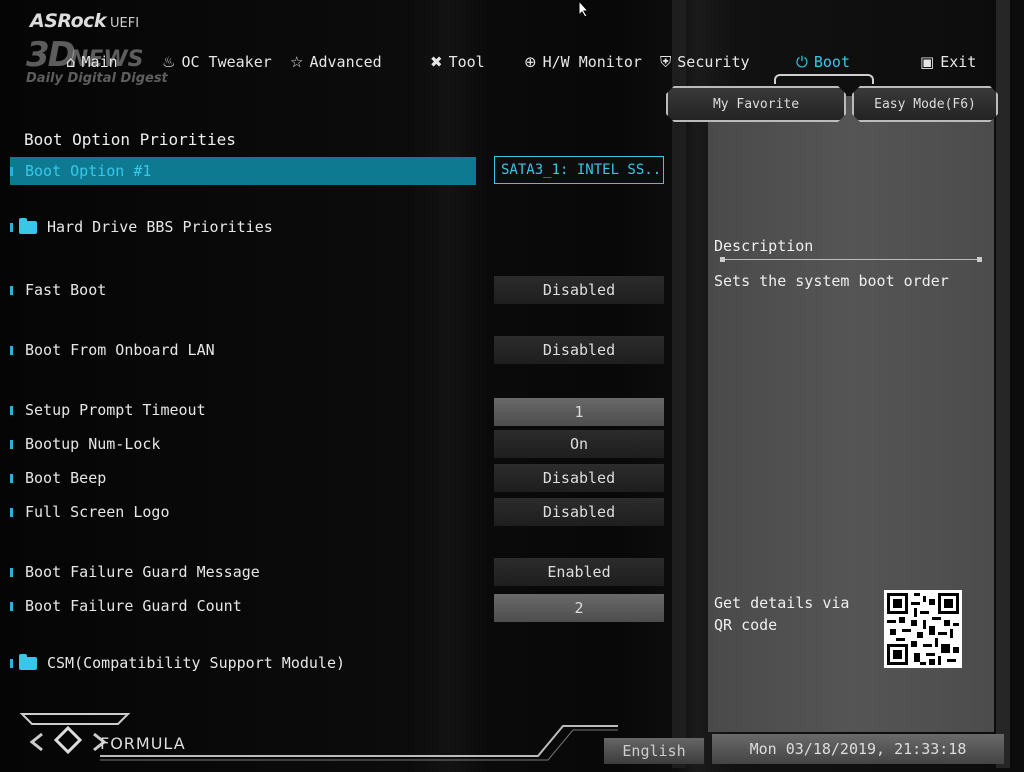 Image resolution: width=1024 pixels, height=772 pixels. I want to click on fast-boot-row: Fast Boot, so click(58, 290).